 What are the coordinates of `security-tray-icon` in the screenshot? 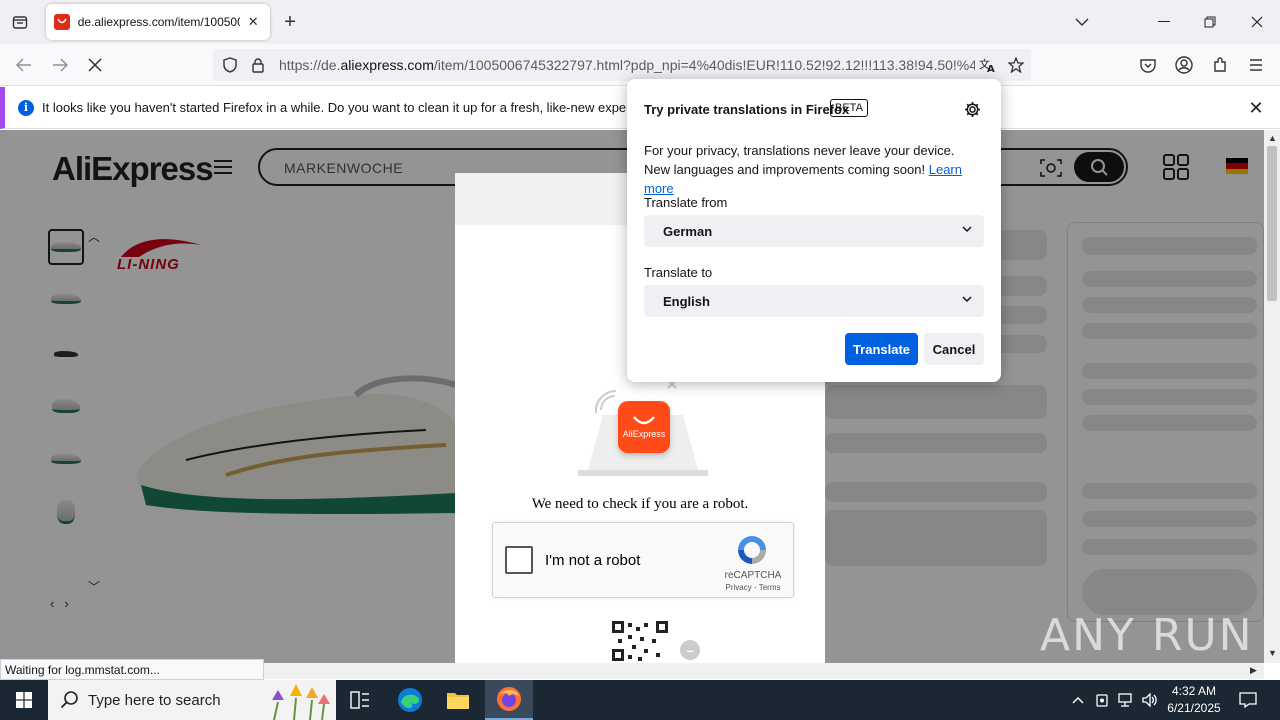 It's located at (1102, 700).